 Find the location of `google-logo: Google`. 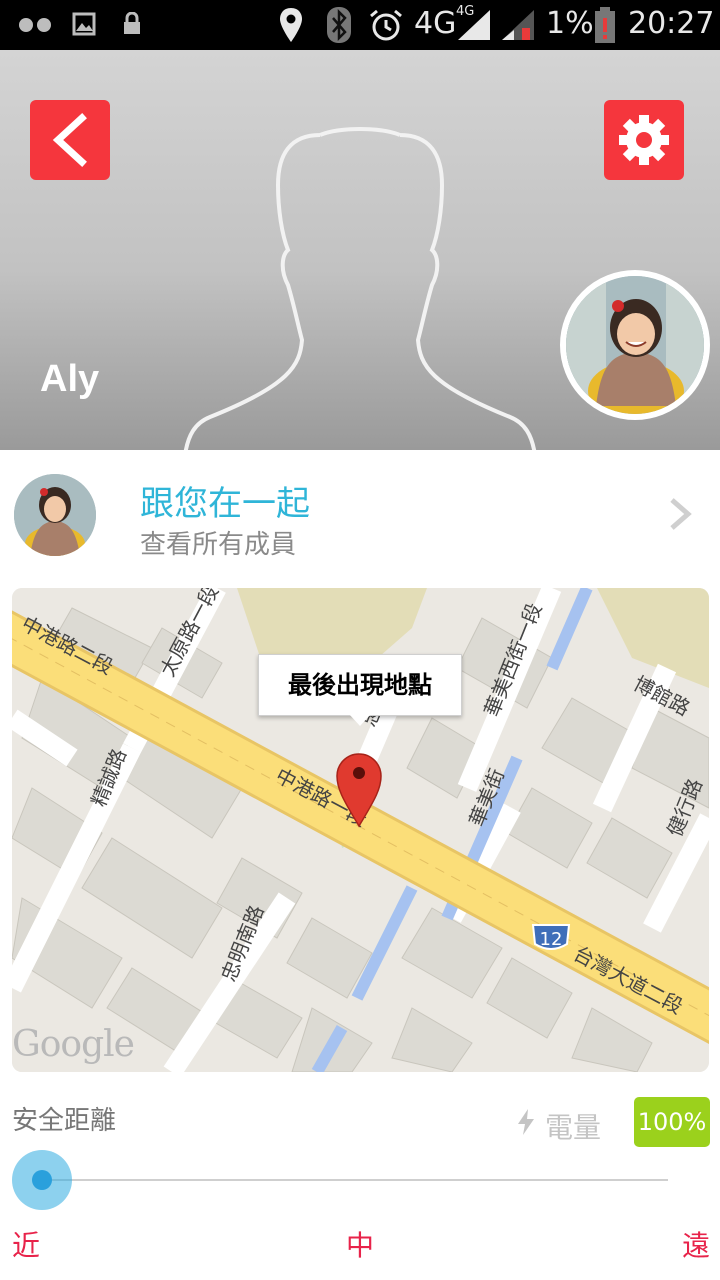

google-logo: Google is located at coordinates (73, 1044).